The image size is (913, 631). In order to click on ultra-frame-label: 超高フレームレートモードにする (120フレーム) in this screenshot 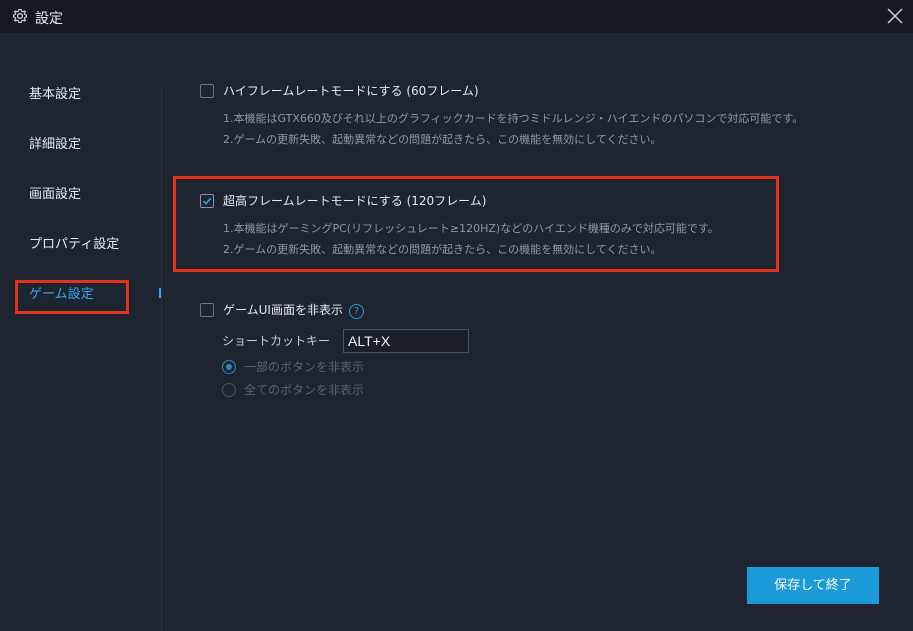, I will do `click(355, 201)`.